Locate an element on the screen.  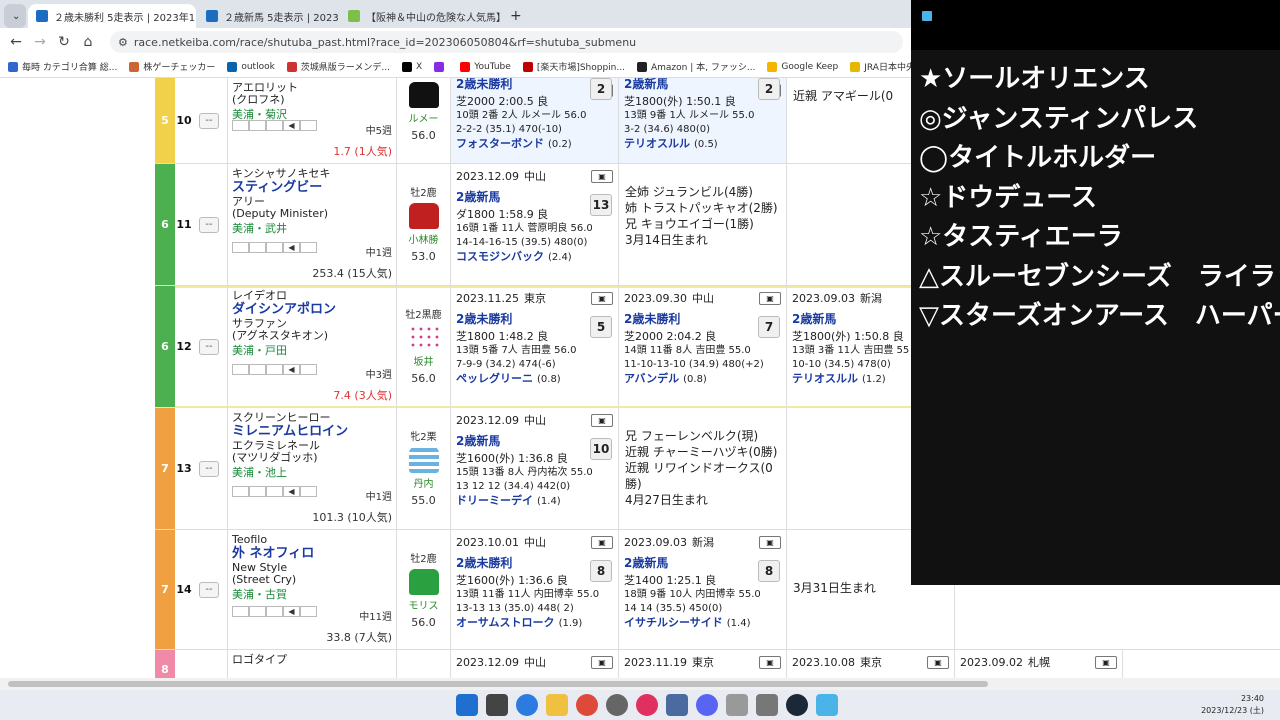
bookmark-label: JRA日本中央競馬会 is located at coordinates (887, 68).